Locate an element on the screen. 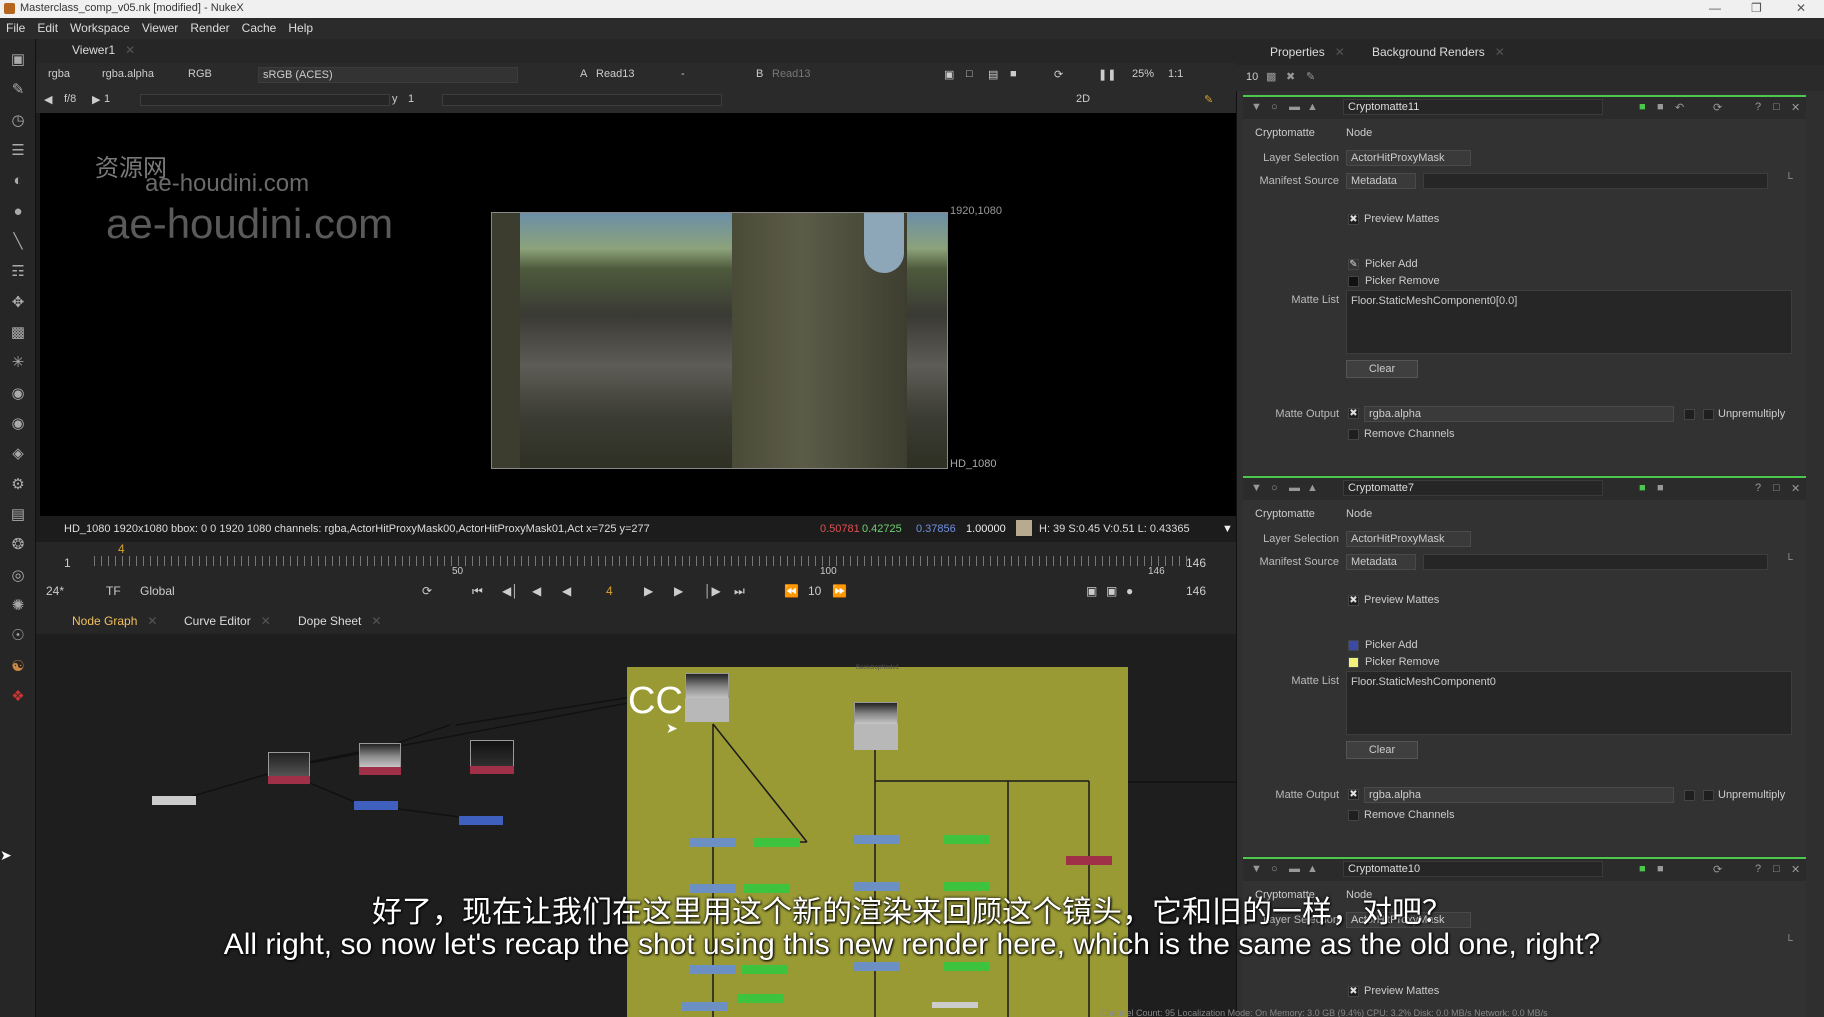  edit-icon: ✎ is located at coordinates (1310, 76).